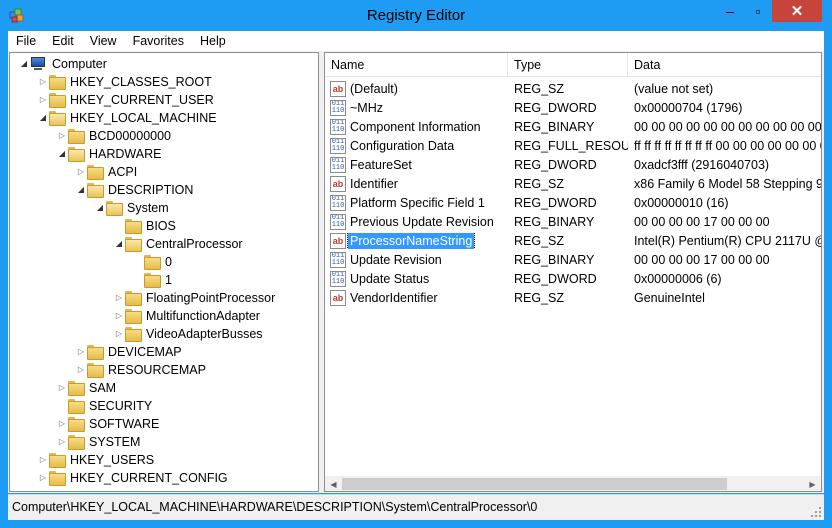 This screenshot has width=832, height=528. I want to click on tree-item-label: SECURITY, so click(121, 406).